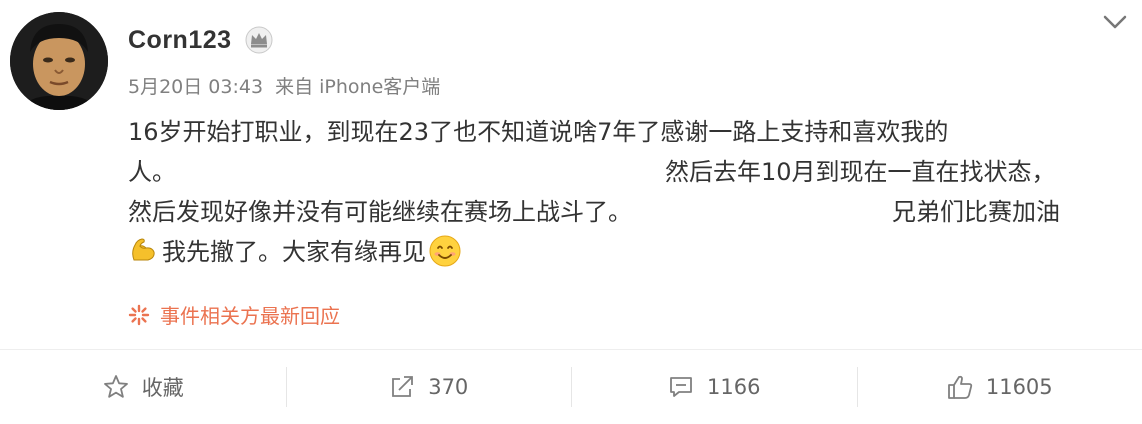 The width and height of the screenshot is (1142, 424). I want to click on text-line-4-wrap: 我先撤了。大家有缘再见, so click(295, 252).